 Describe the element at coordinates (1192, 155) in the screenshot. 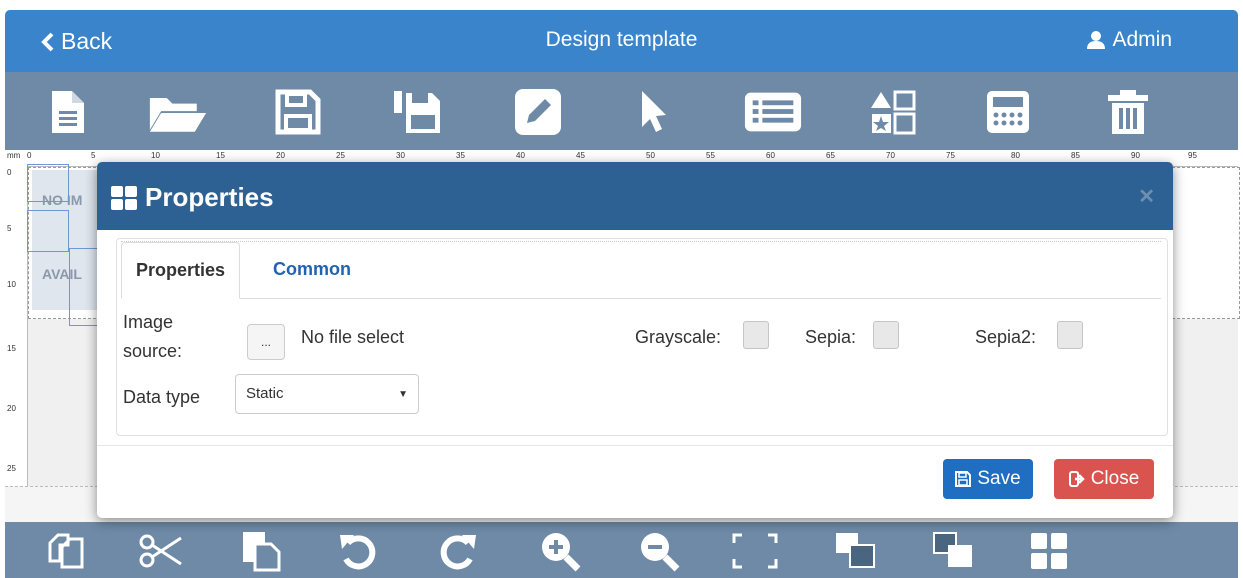

I see `ruler-tick: 95` at that location.